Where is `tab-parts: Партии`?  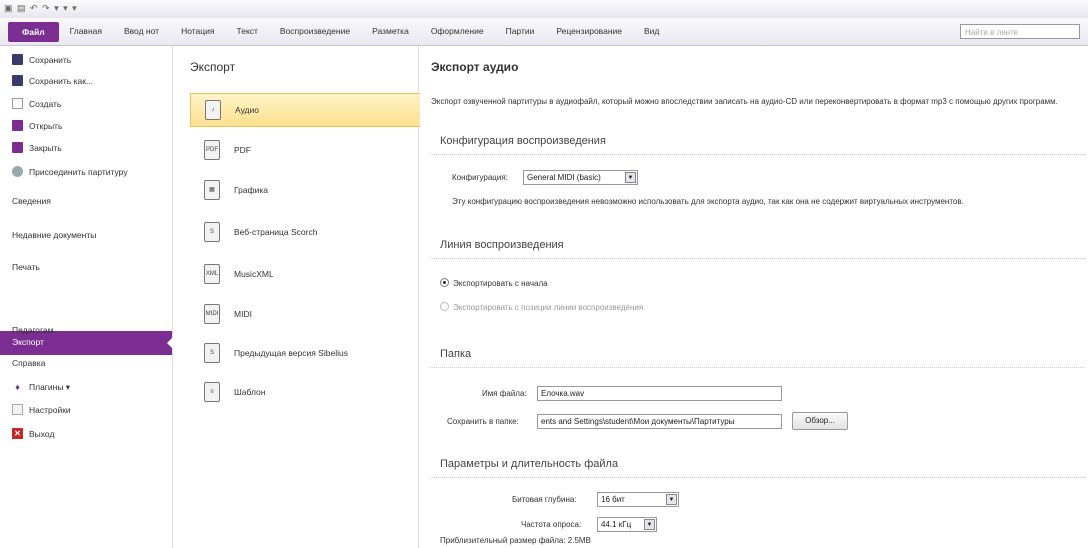
tab-parts: Партии is located at coordinates (520, 31).